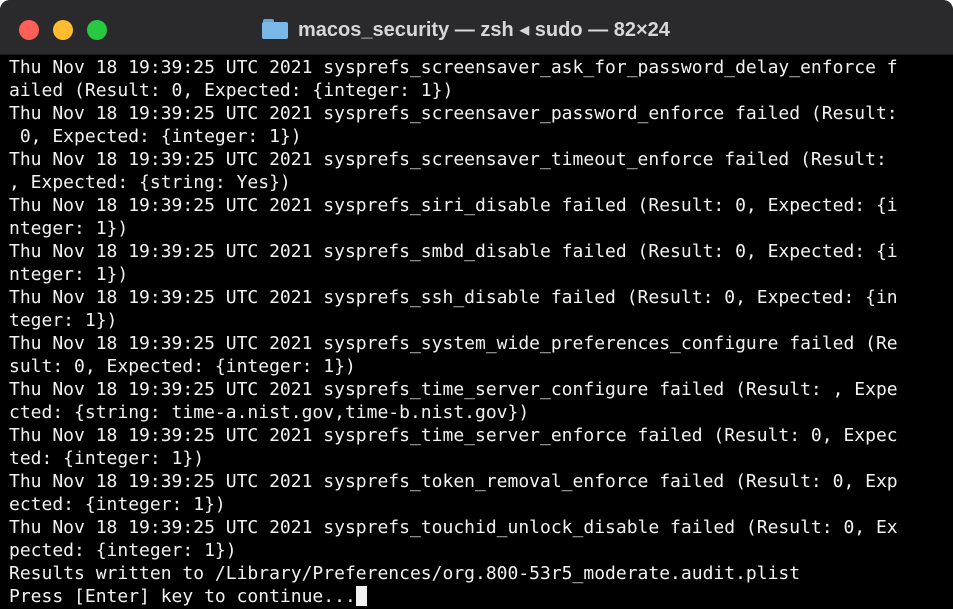  What do you see at coordinates (361, 596) in the screenshot?
I see `text-cursor` at bounding box center [361, 596].